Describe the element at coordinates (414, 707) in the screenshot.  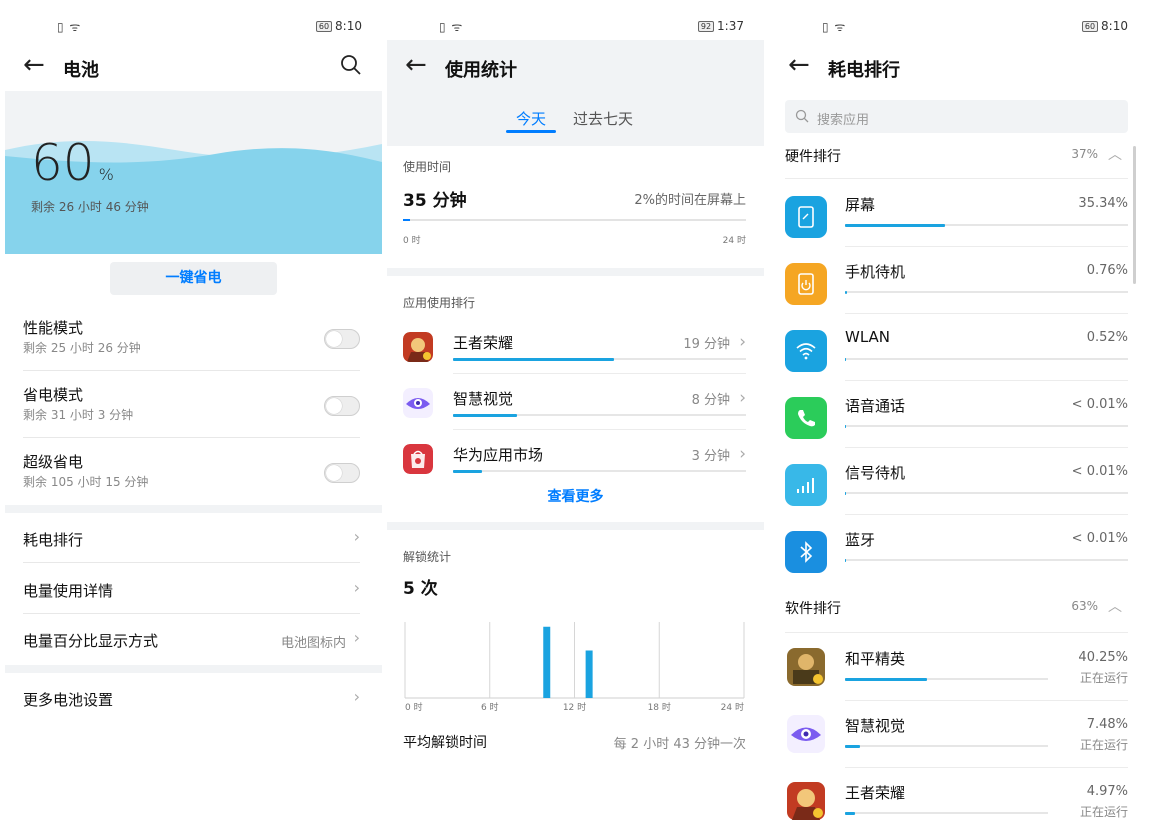
I see `chart-x-tick-label: 0 时` at that location.